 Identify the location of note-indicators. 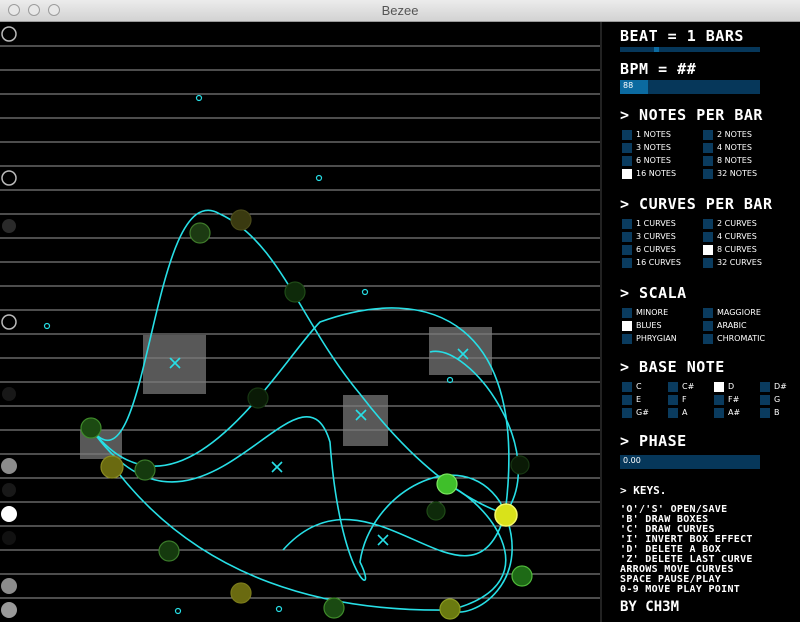
(9, 322).